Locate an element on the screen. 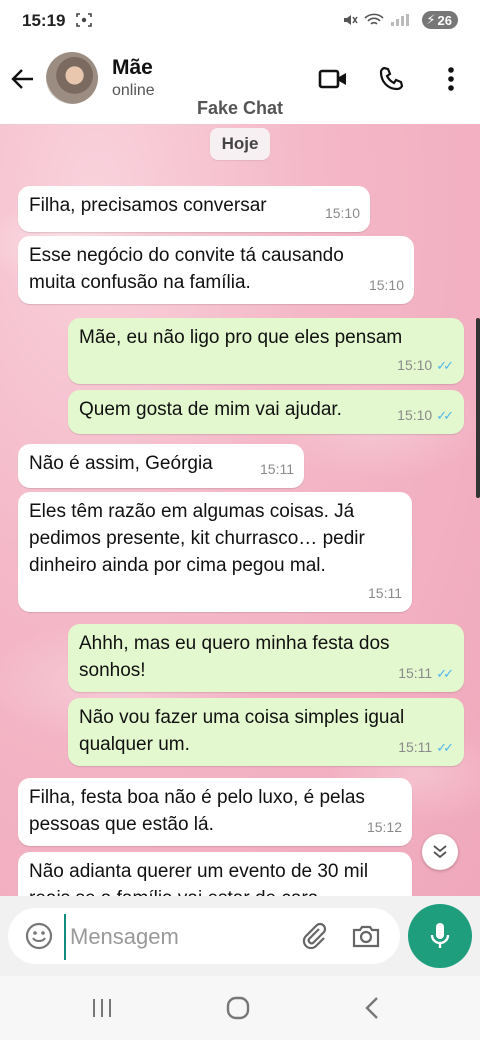 This screenshot has width=480, height=1040. date-chip: Hoje is located at coordinates (240, 144).